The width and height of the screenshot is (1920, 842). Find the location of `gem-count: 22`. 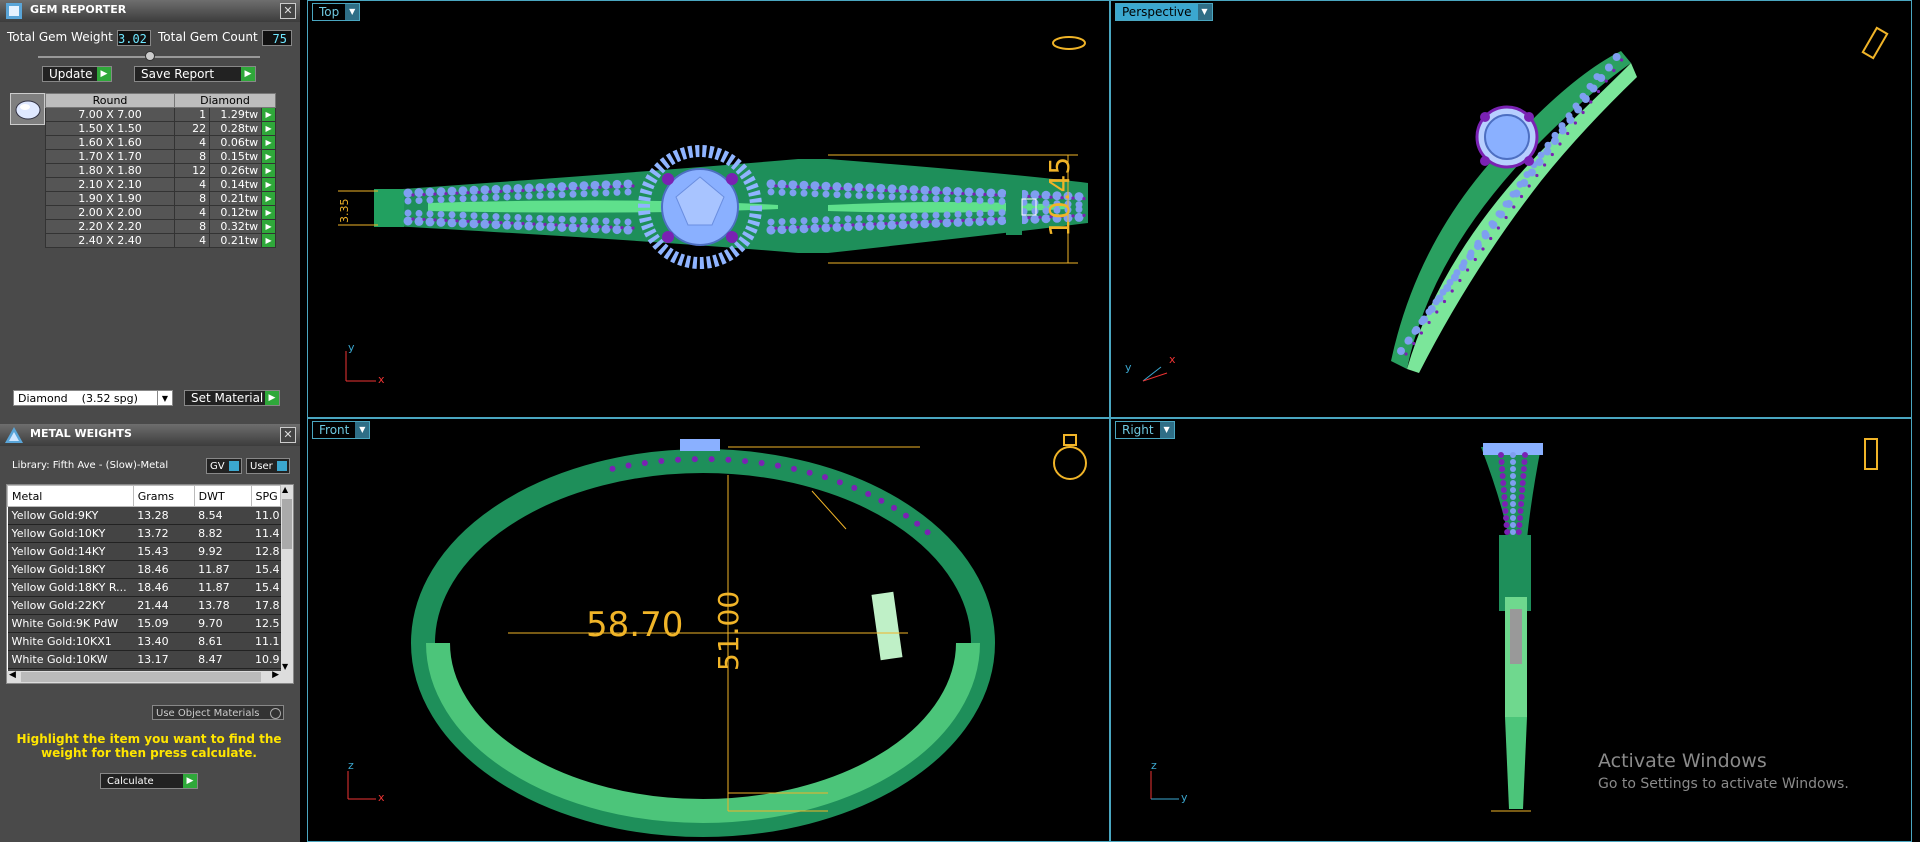

gem-count: 22 is located at coordinates (192, 128).